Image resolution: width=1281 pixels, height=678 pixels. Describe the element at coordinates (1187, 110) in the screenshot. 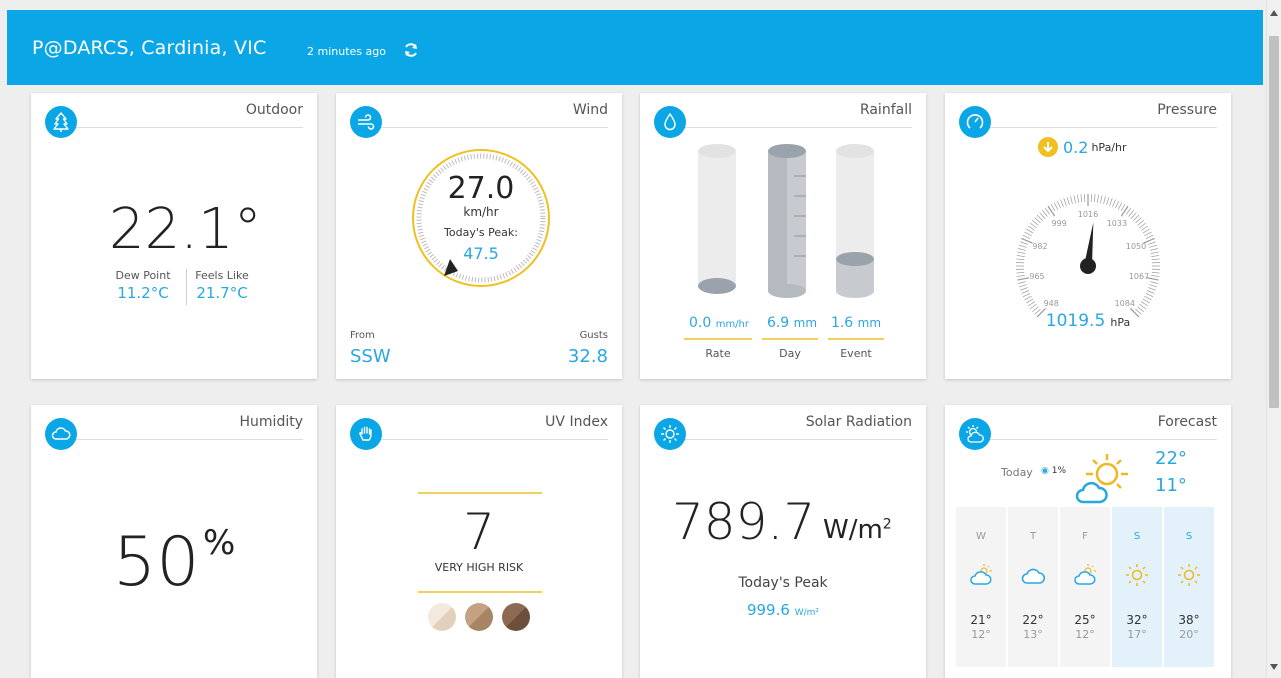

I see `card-title: Pressure` at that location.